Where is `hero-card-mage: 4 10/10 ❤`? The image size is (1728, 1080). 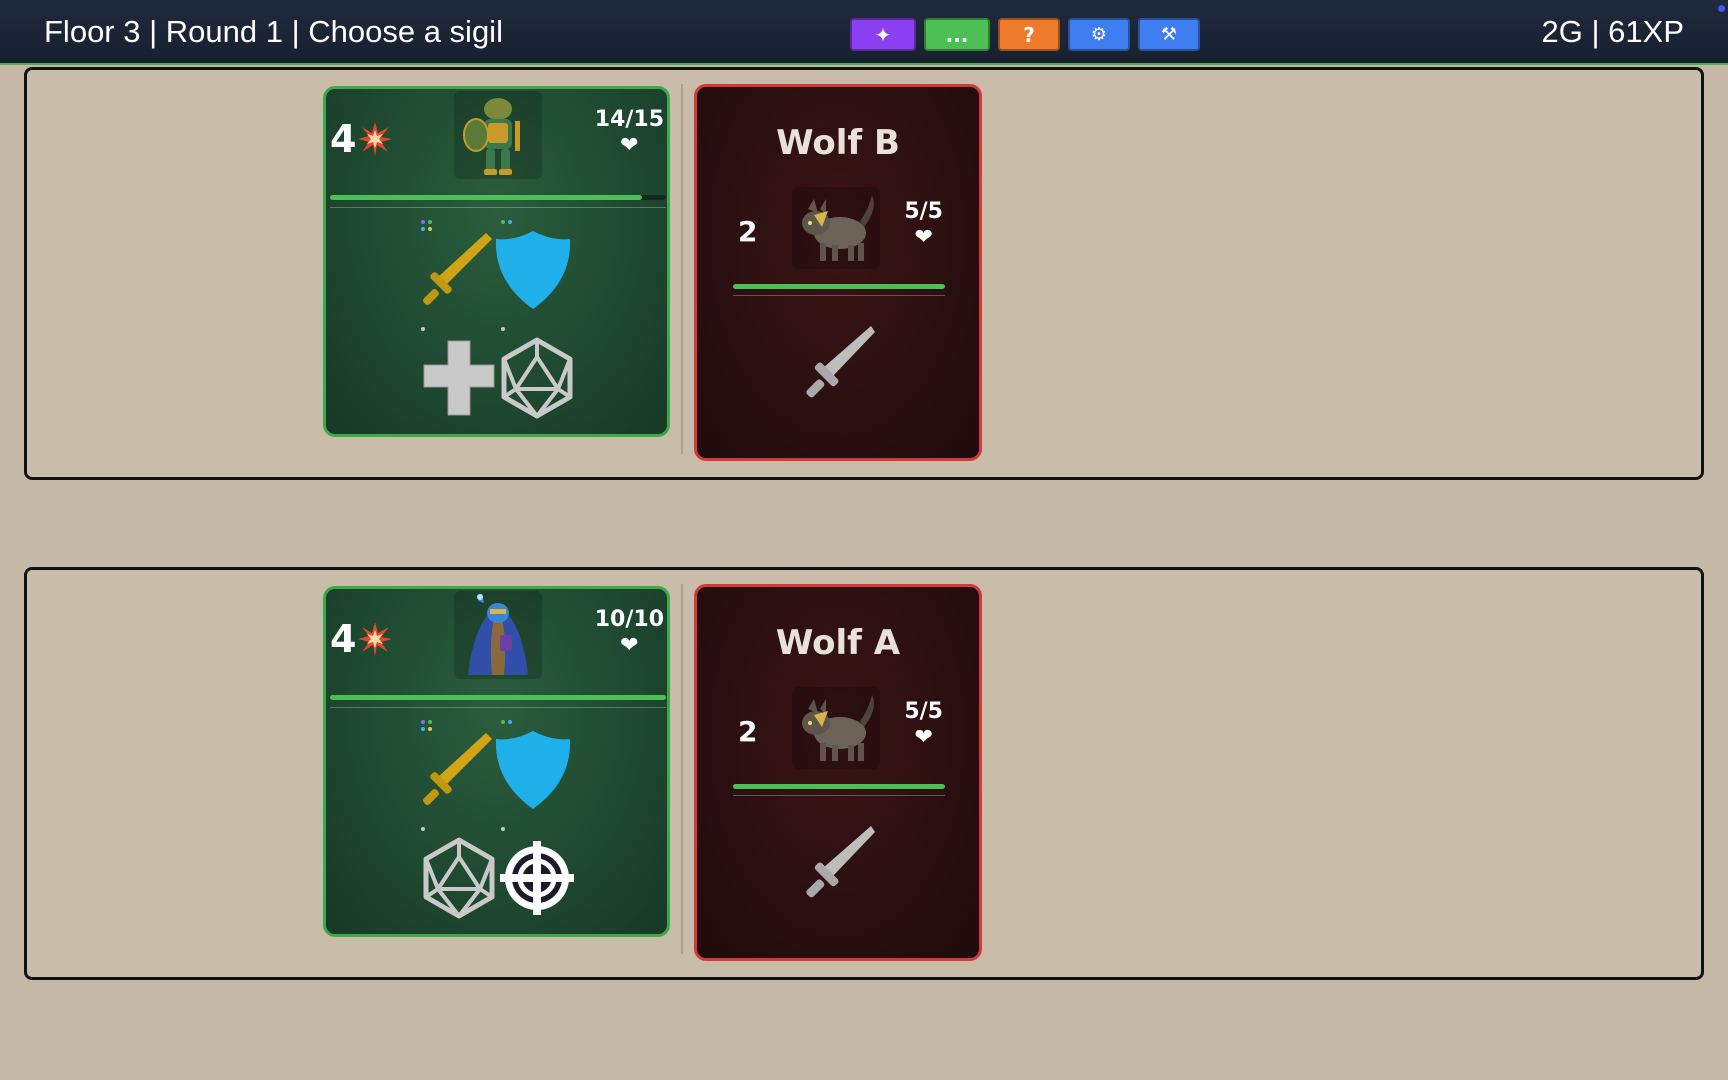 hero-card-mage: 4 10/10 ❤ is located at coordinates (496, 761).